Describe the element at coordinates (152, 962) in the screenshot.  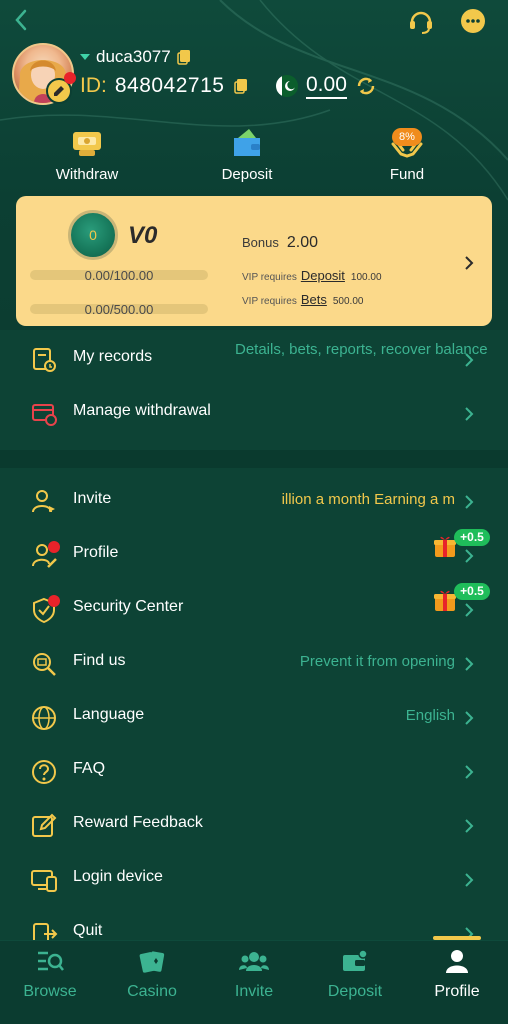
I see `casino-cards-icon` at that location.